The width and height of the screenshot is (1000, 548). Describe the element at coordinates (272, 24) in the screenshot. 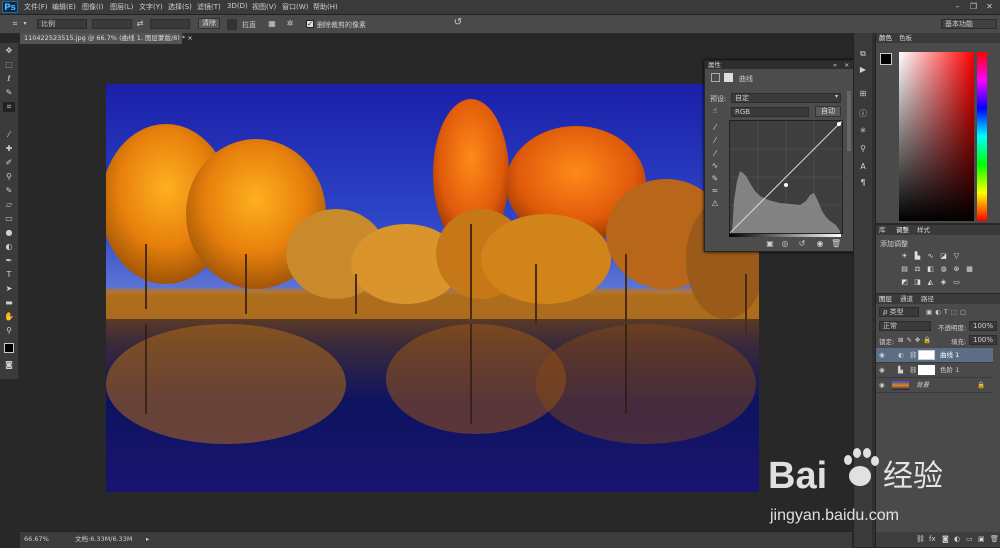

I see `grid-overlay-icon: ▦` at that location.